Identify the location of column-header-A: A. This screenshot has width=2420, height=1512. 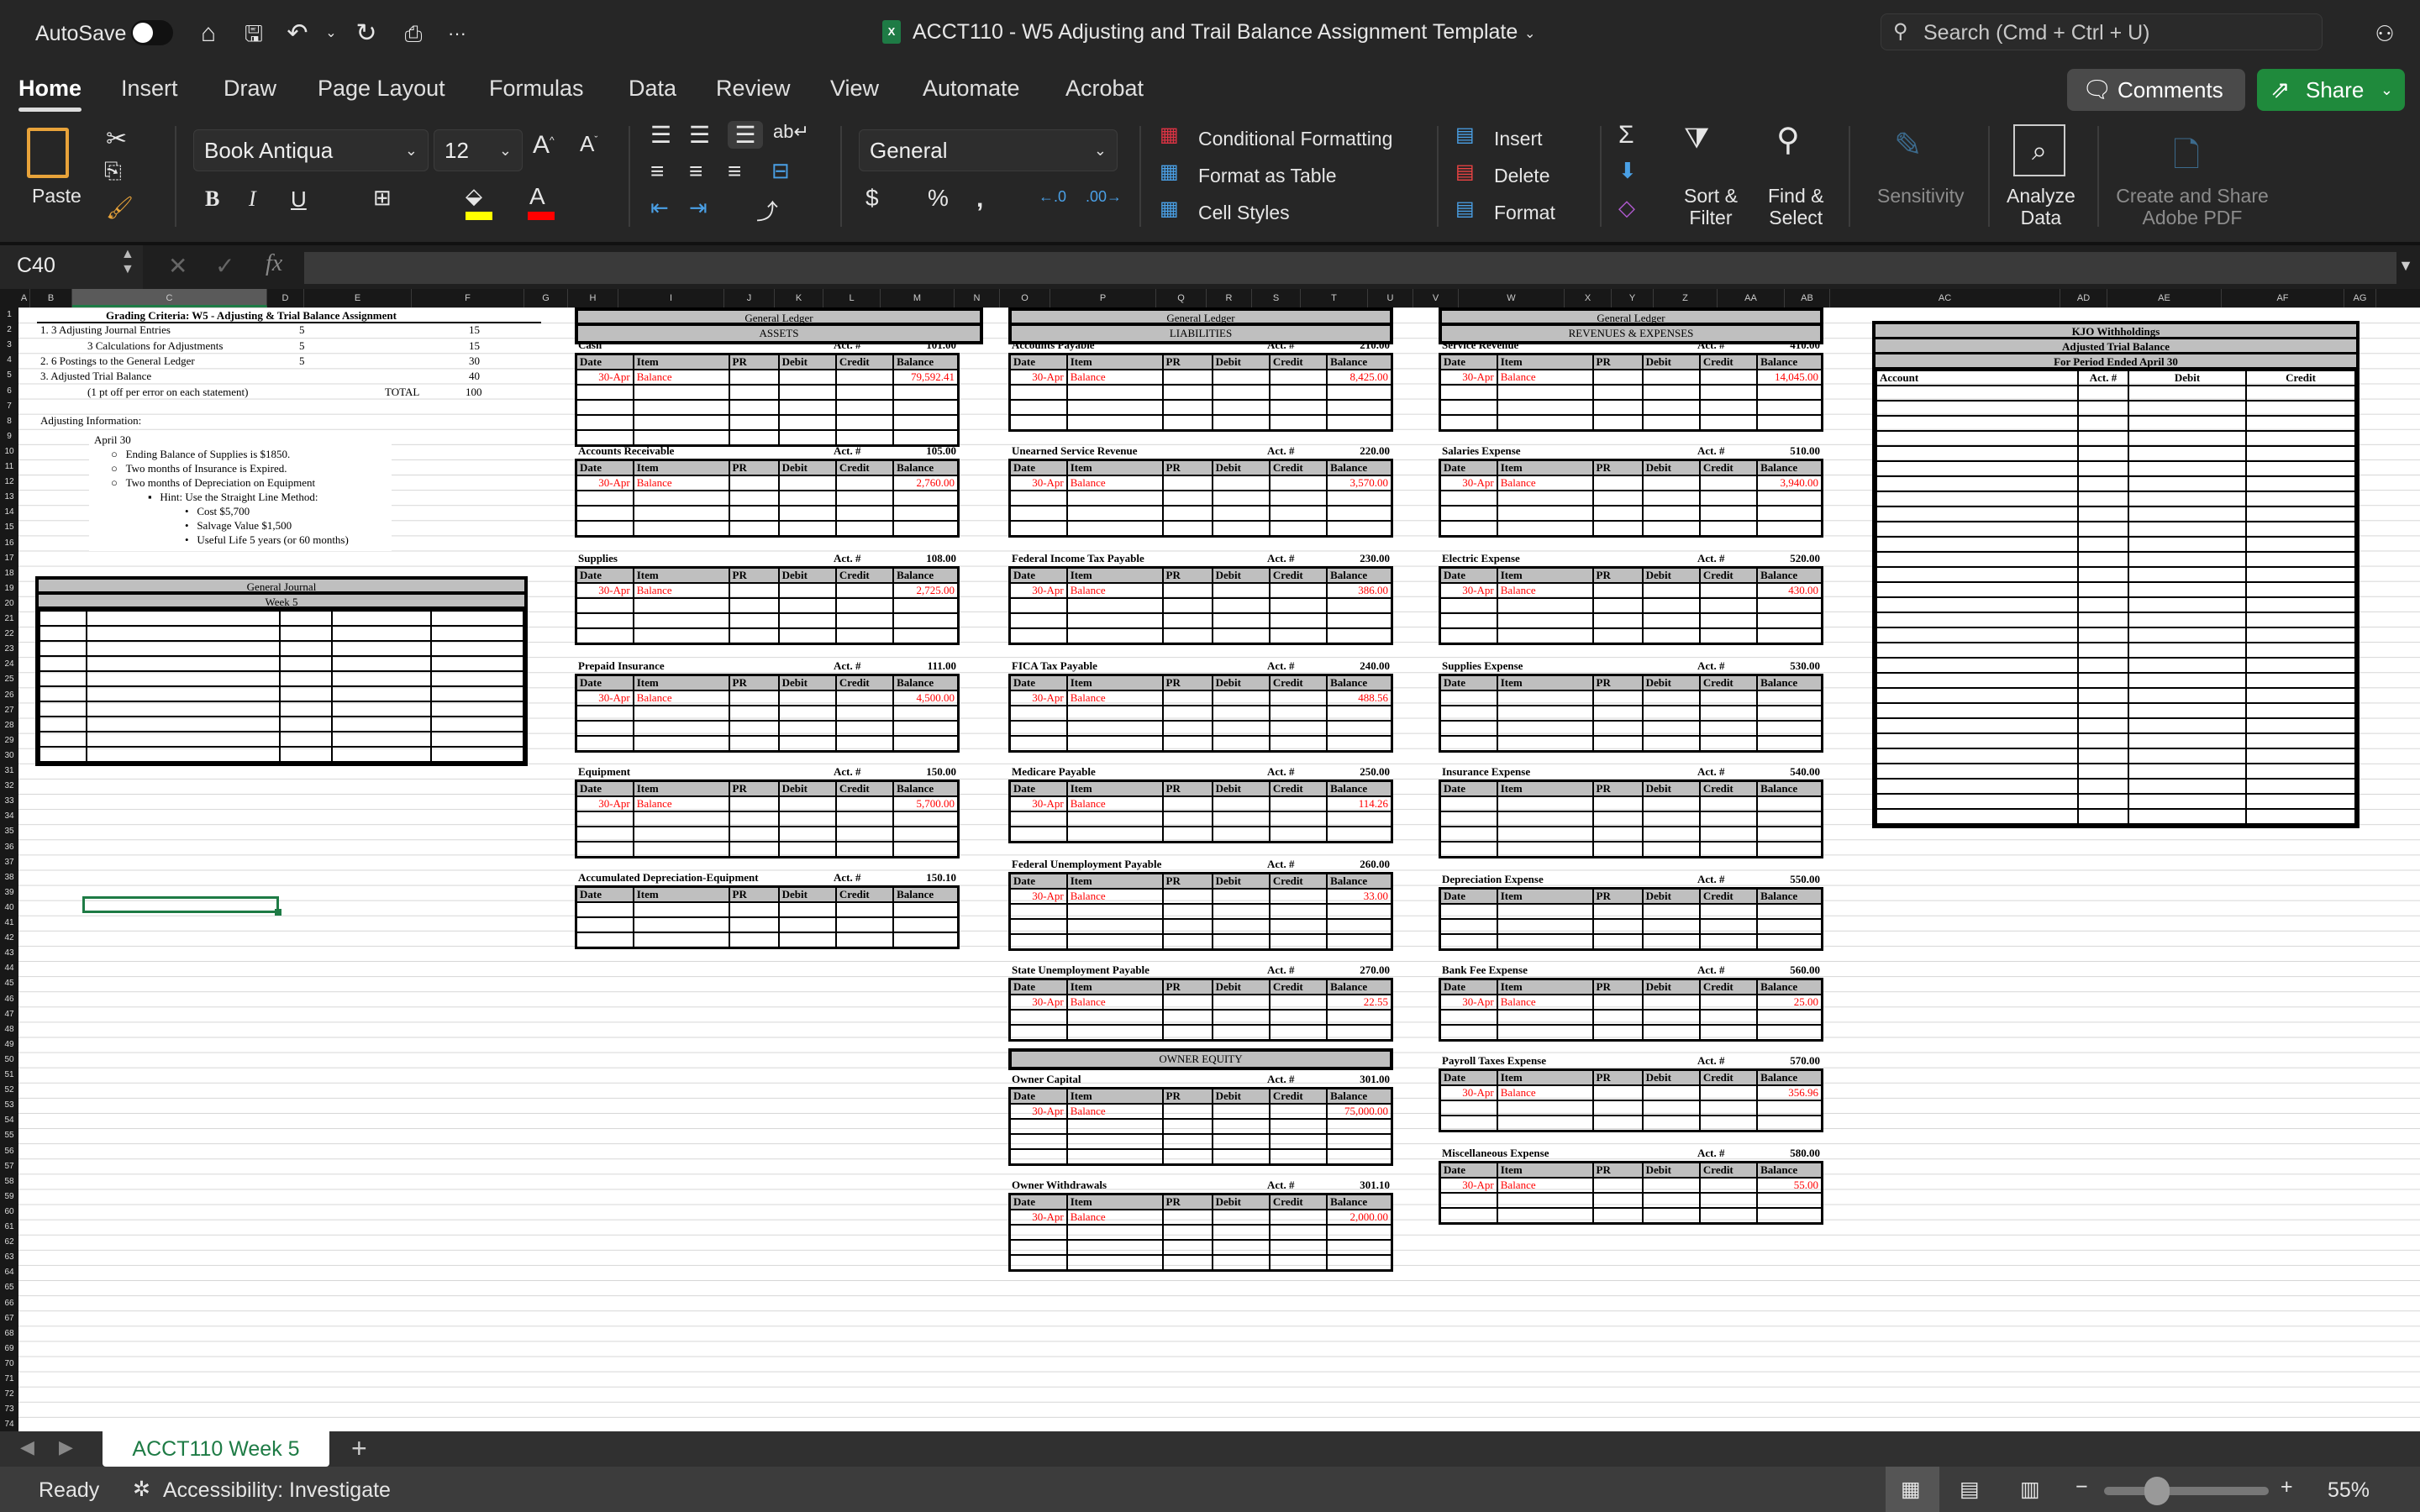
(24, 298).